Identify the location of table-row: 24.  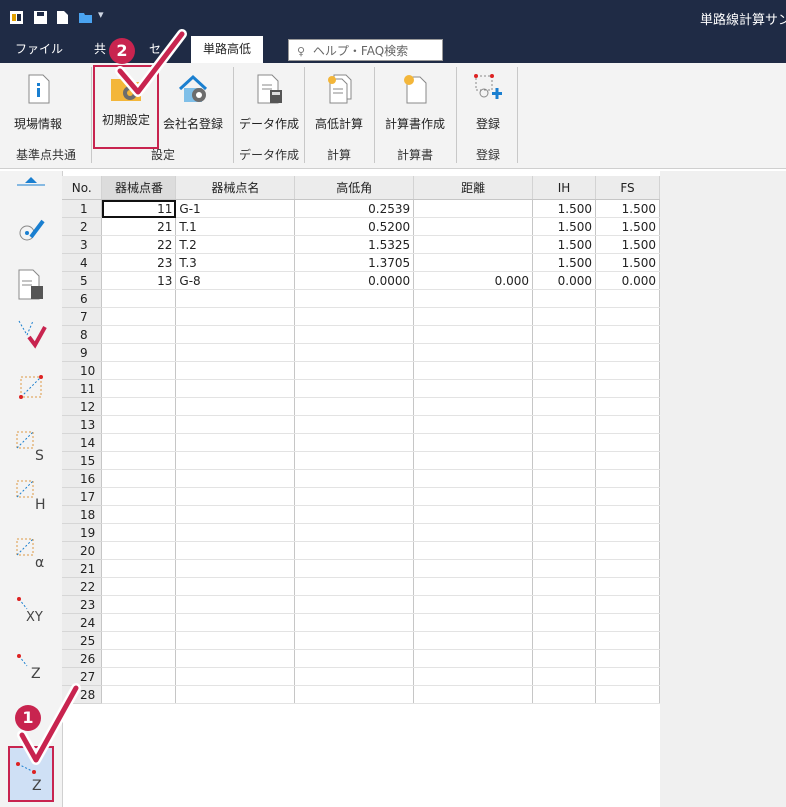
(361, 622).